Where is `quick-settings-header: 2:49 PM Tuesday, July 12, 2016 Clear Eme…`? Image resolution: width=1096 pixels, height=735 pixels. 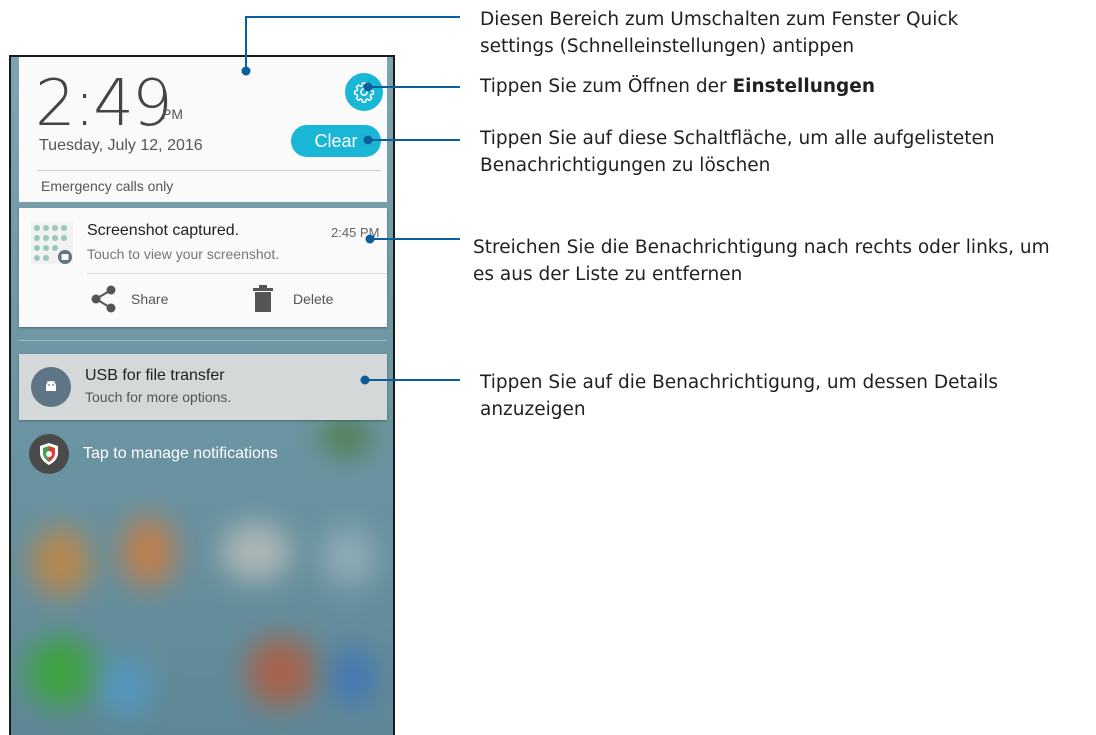 quick-settings-header: 2:49 PM Tuesday, July 12, 2016 Clear Eme… is located at coordinates (203, 129).